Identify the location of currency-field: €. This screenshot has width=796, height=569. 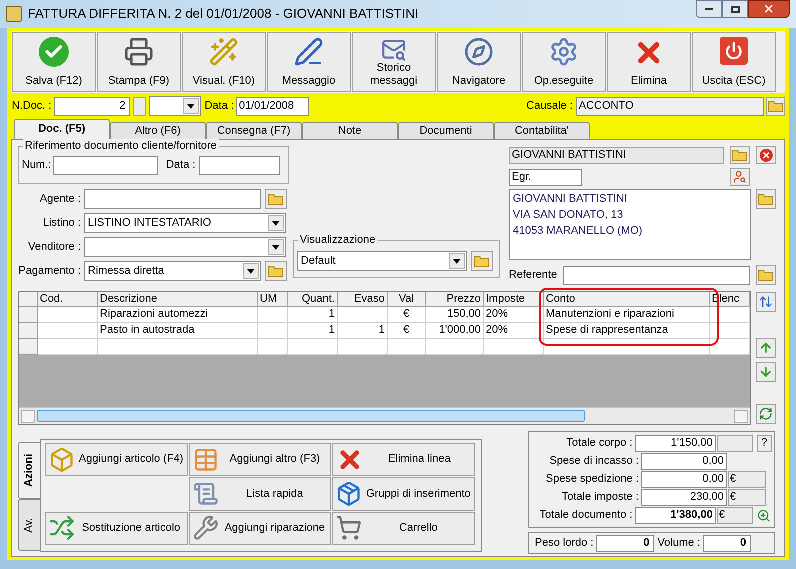
(747, 479).